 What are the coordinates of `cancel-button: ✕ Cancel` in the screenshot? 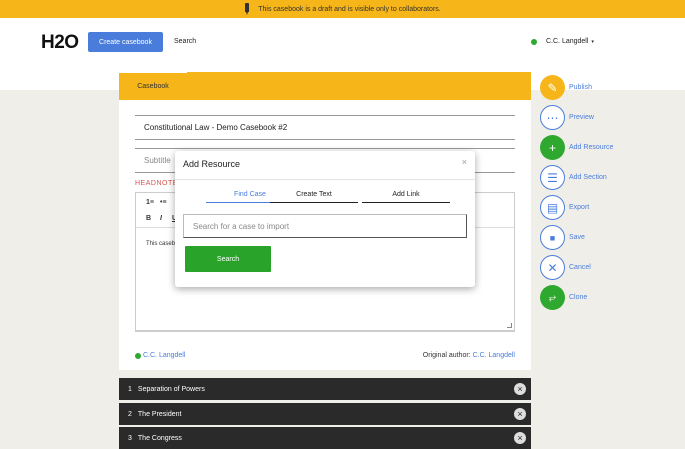 It's located at (595, 267).